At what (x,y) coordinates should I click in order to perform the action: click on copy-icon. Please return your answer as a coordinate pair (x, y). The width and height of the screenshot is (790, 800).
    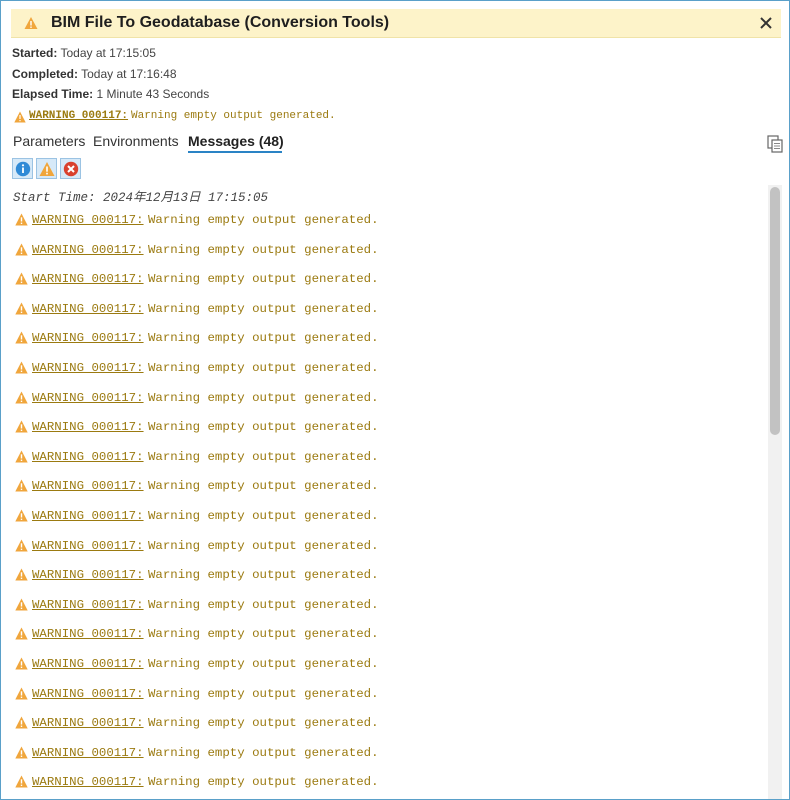
    Looking at the image, I should click on (775, 144).